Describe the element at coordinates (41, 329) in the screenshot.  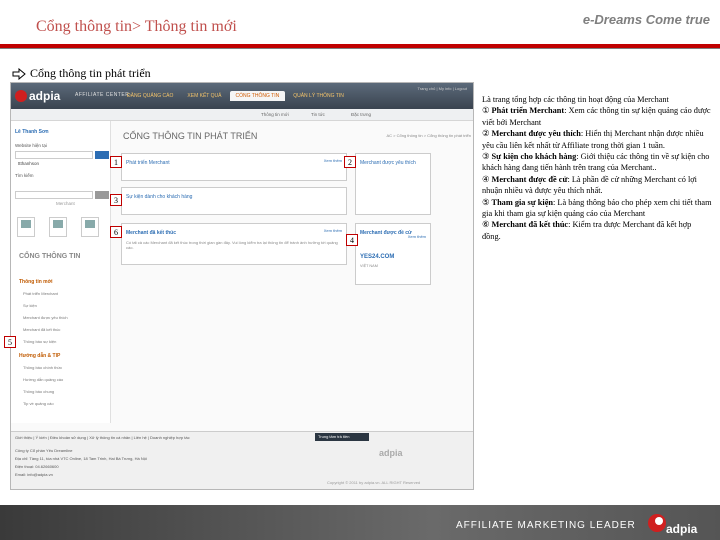
I see `sidebar-link-ended: Merchant đã kết thúc` at that location.